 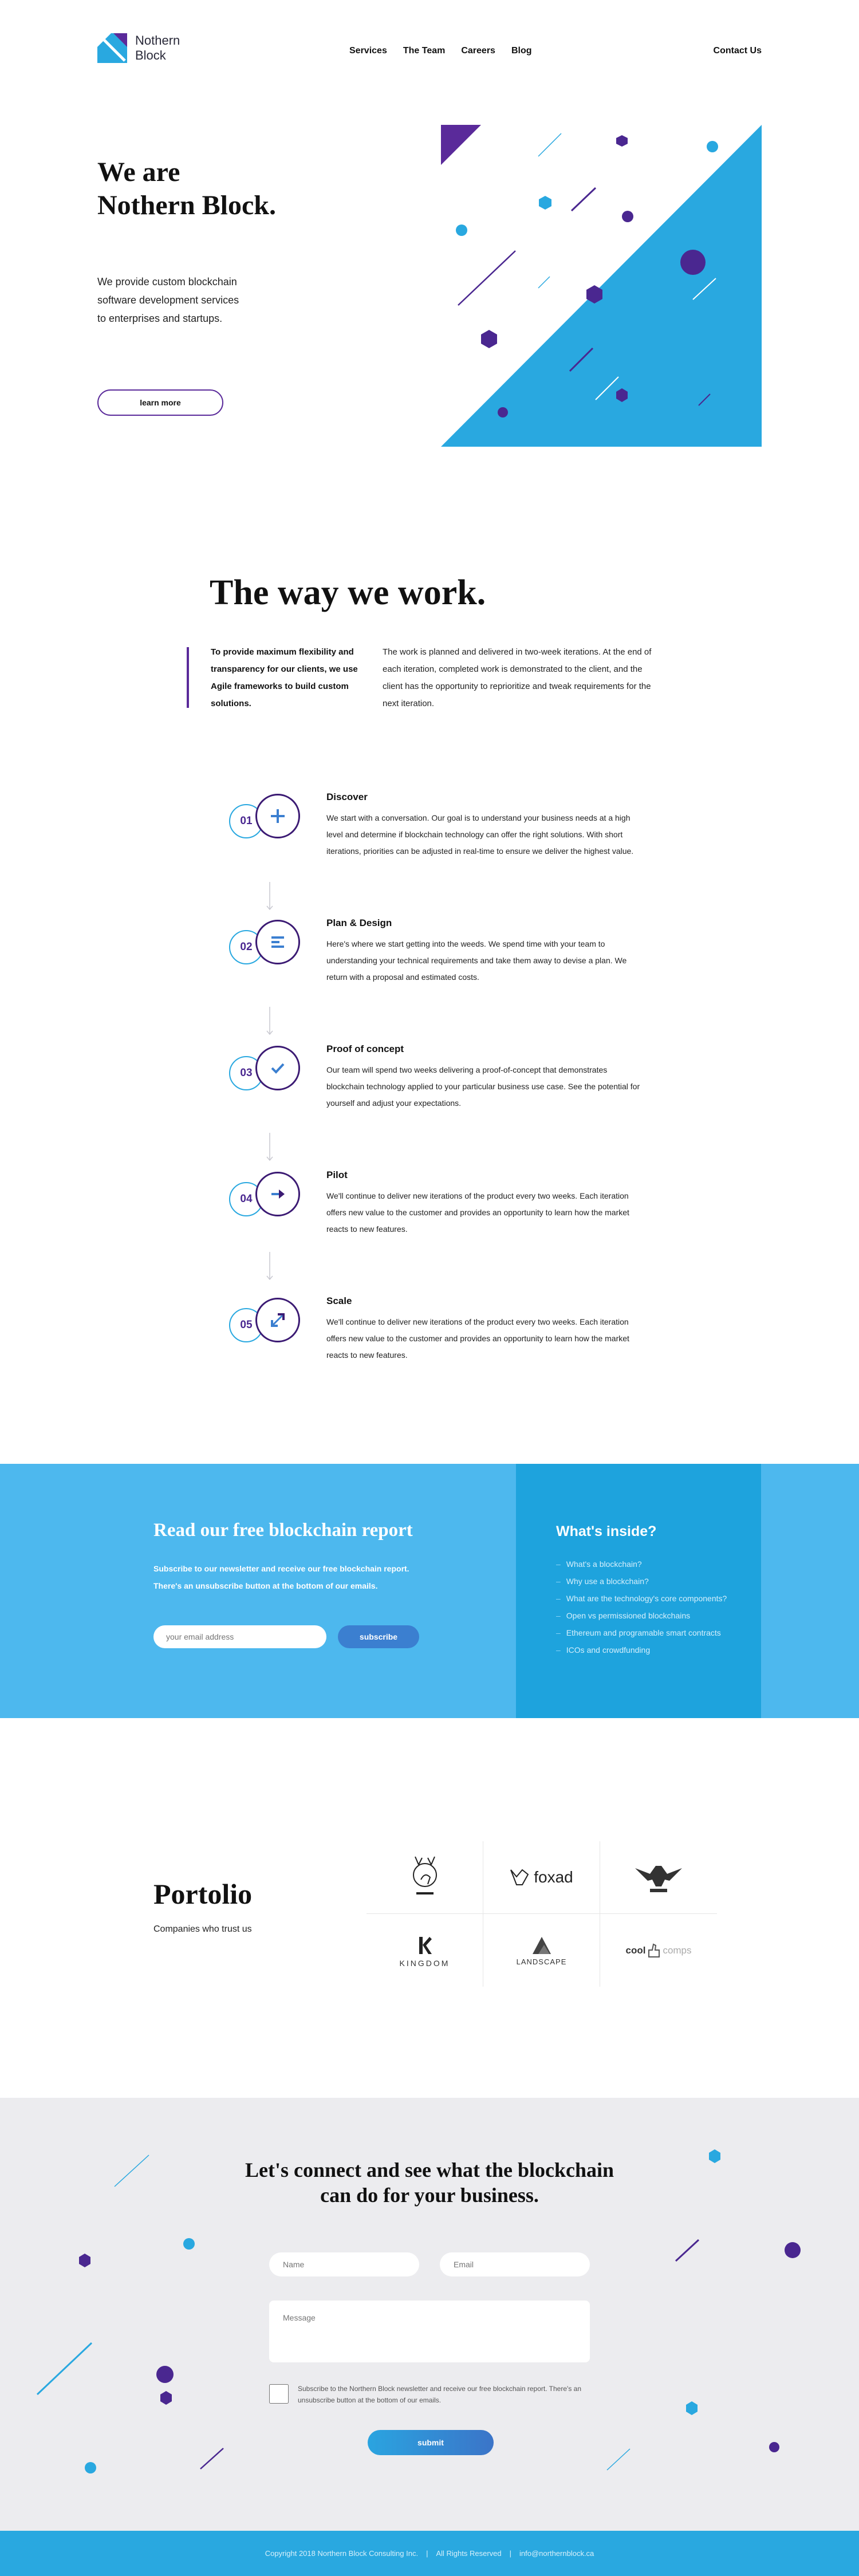 I want to click on nav-services: Services, so click(x=368, y=51).